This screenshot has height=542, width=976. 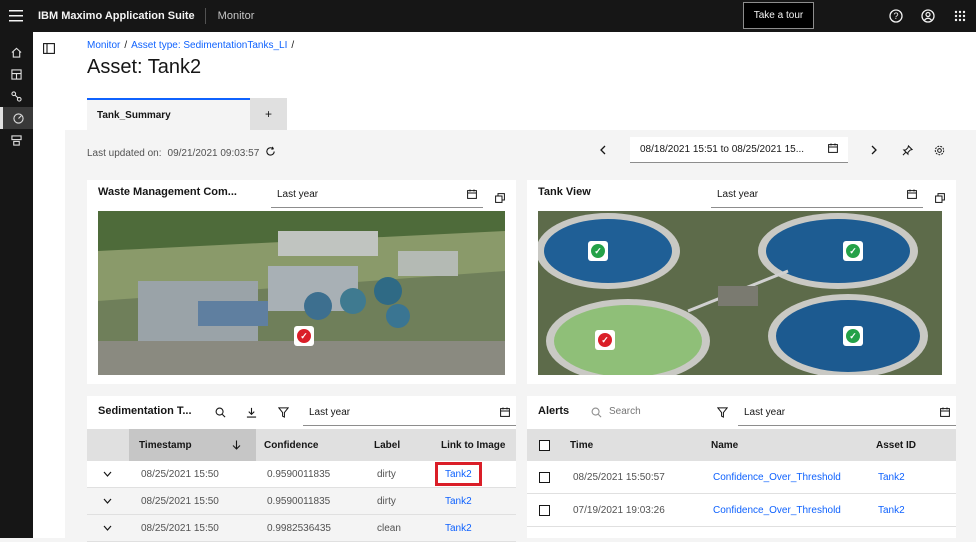 I want to click on last-updated-value: 09/21/2021 09:03:57, so click(x=213, y=153).